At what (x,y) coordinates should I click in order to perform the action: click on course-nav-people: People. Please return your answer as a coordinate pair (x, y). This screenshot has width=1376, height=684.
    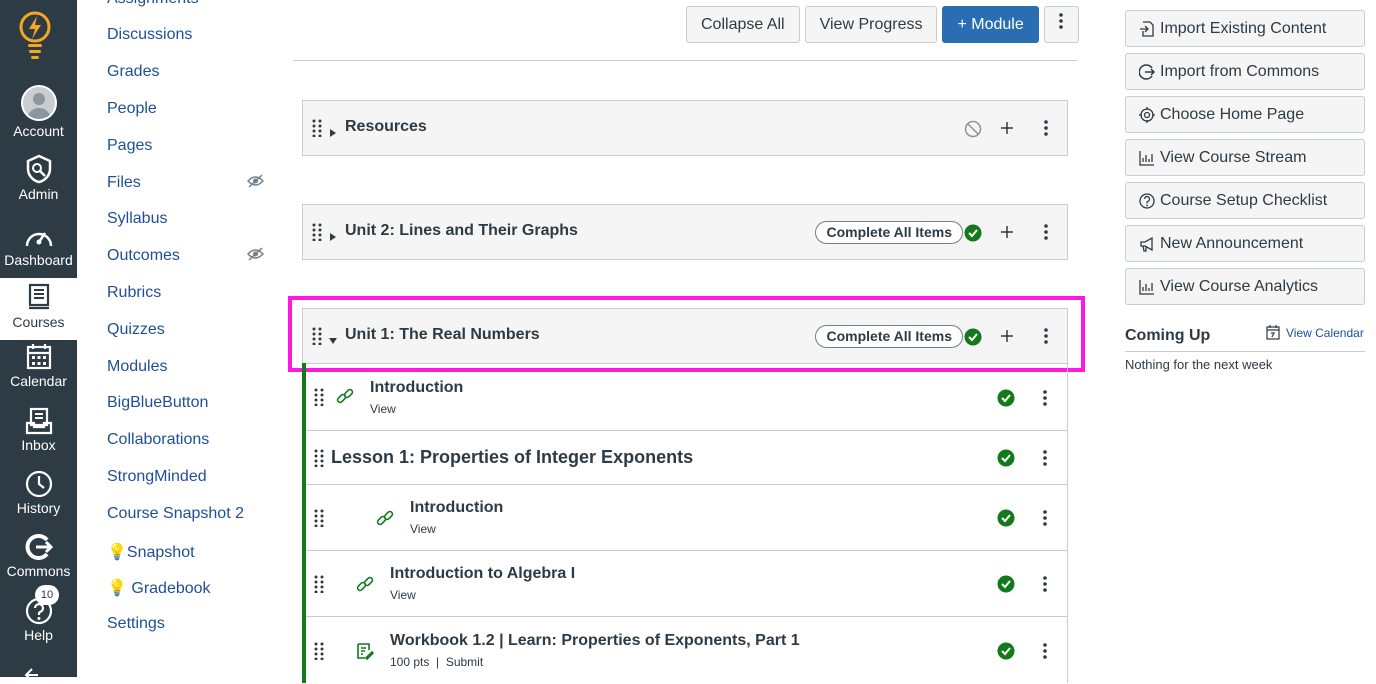
    Looking at the image, I should click on (132, 109).